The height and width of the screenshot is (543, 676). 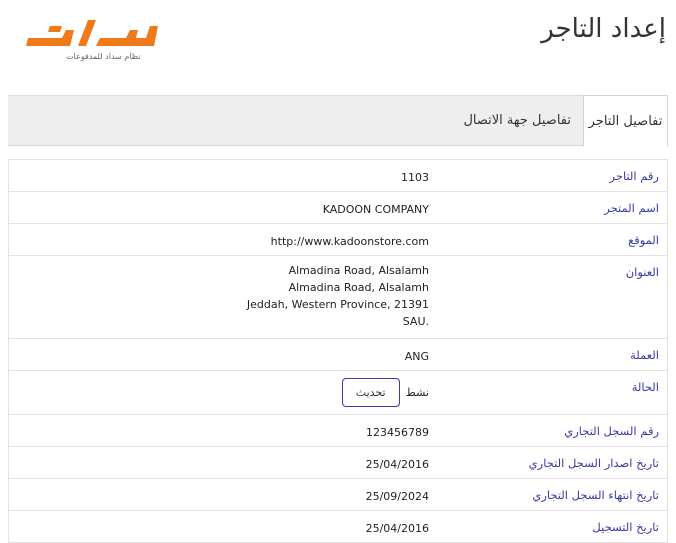 What do you see at coordinates (593, 463) in the screenshot?
I see `cr-issue-date-label: تاريخ اصدار السجل التجاري` at bounding box center [593, 463].